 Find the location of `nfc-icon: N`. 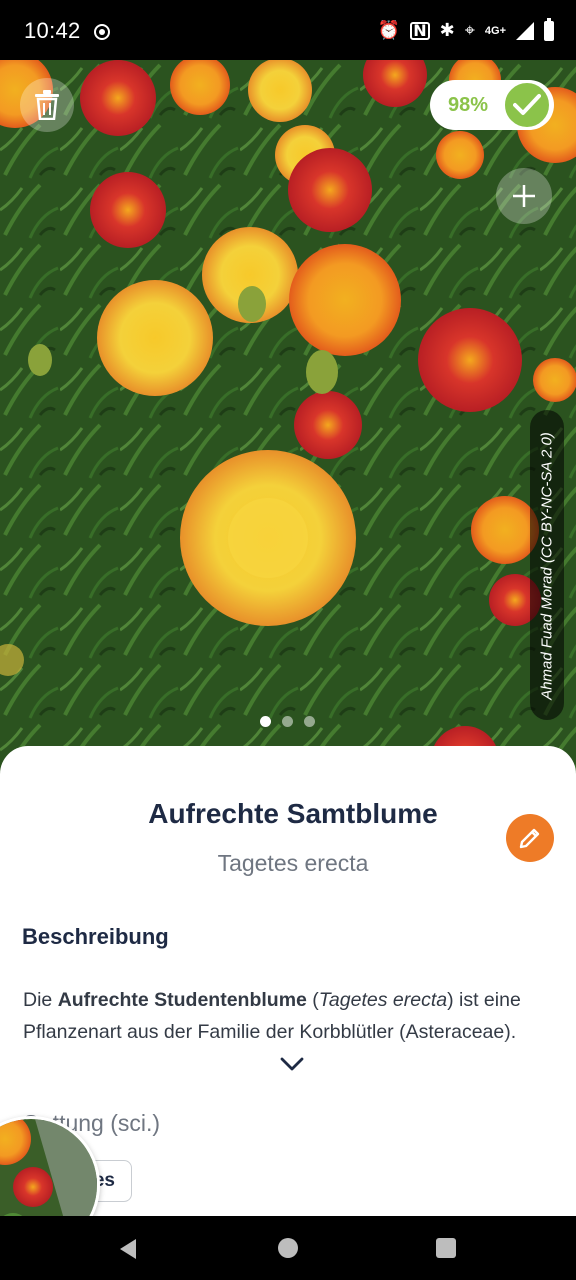

nfc-icon: N is located at coordinates (420, 31).